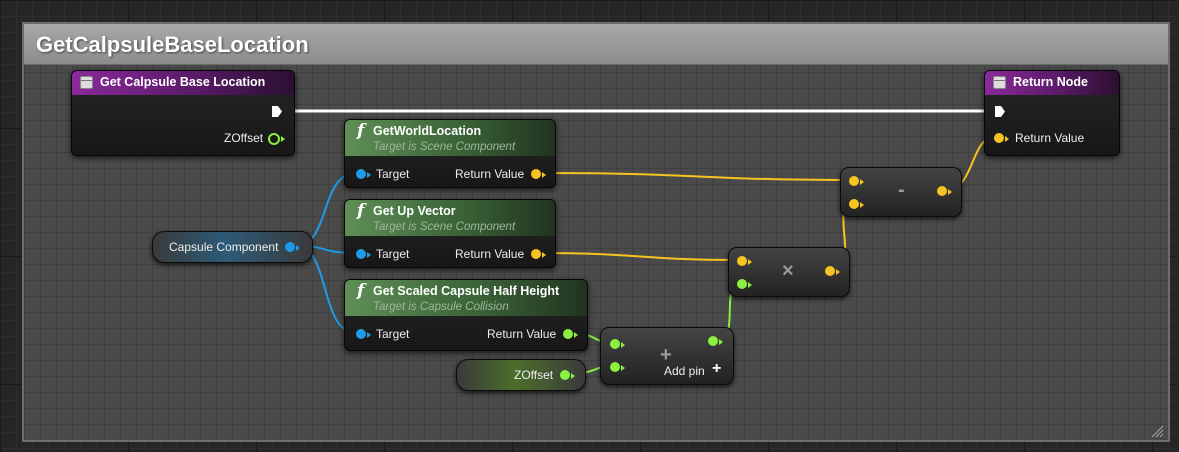  Describe the element at coordinates (427, 131) in the screenshot. I see `get-world-location-title: GetWorldLocation` at that location.